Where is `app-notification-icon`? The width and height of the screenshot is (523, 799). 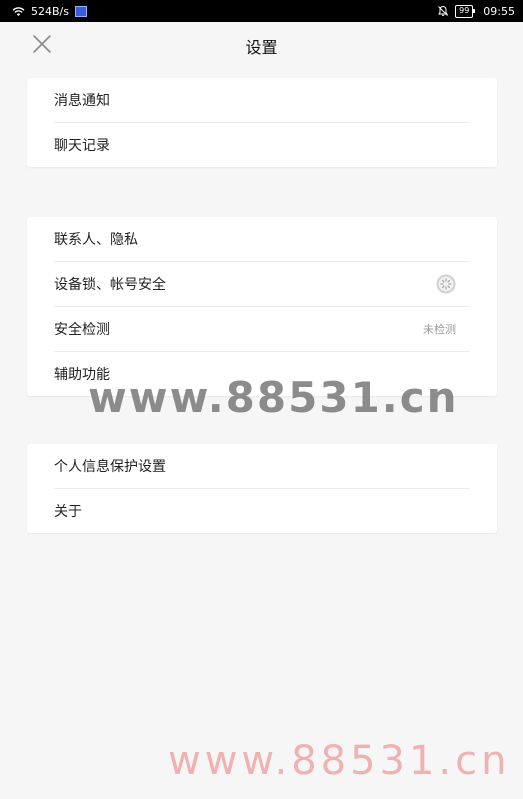
app-notification-icon is located at coordinates (80, 11).